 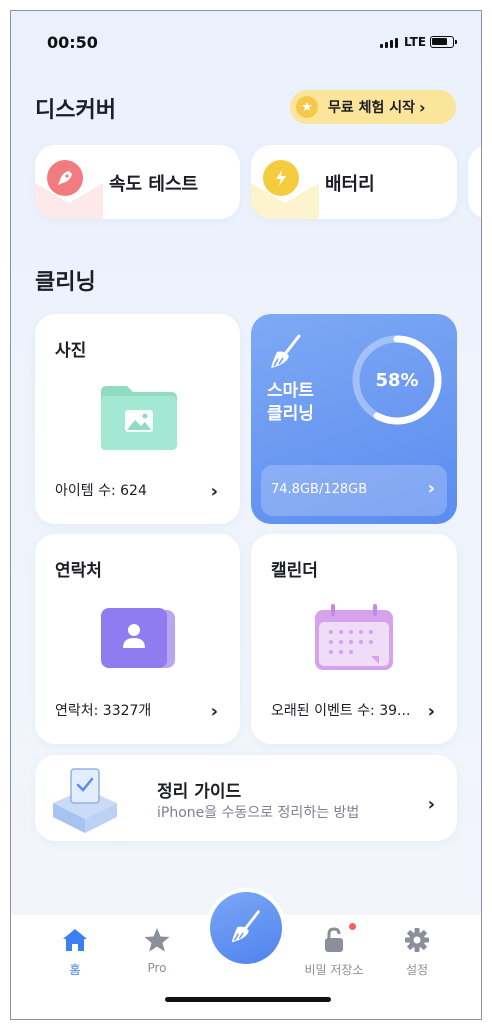 I want to click on contacts-book-icon, so click(x=138, y=638).